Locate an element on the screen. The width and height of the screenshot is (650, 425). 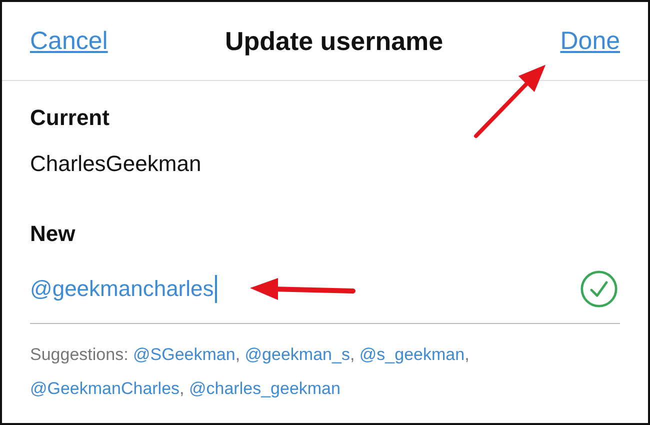
suggestion-link: @charles_geekman is located at coordinates (264, 388).